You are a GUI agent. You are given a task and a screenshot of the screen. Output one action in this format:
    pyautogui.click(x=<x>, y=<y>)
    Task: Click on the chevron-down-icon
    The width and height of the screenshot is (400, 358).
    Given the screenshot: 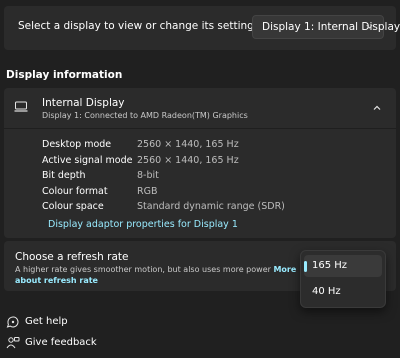 What is the action you would take?
    pyautogui.click(x=369, y=26)
    